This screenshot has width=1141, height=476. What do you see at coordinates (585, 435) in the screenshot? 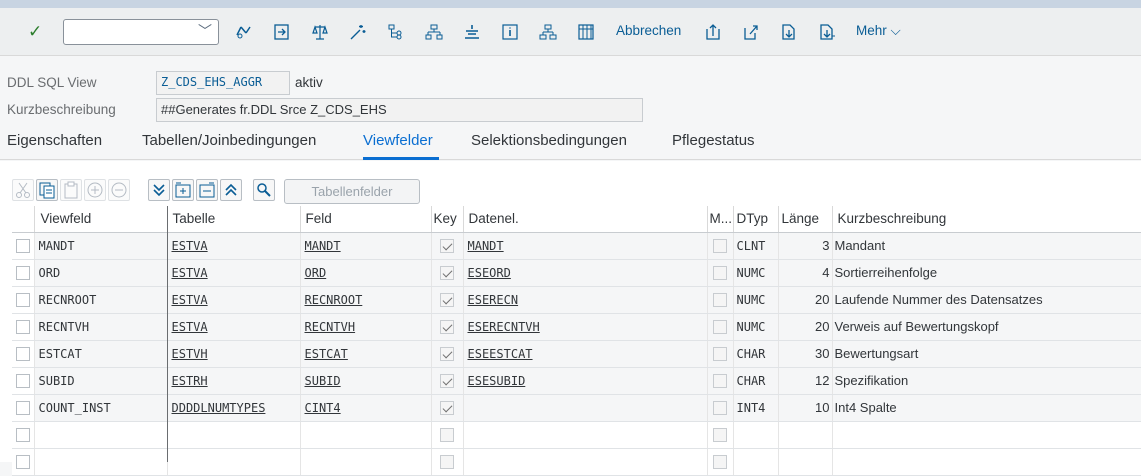
I see `datenel-cell` at bounding box center [585, 435].